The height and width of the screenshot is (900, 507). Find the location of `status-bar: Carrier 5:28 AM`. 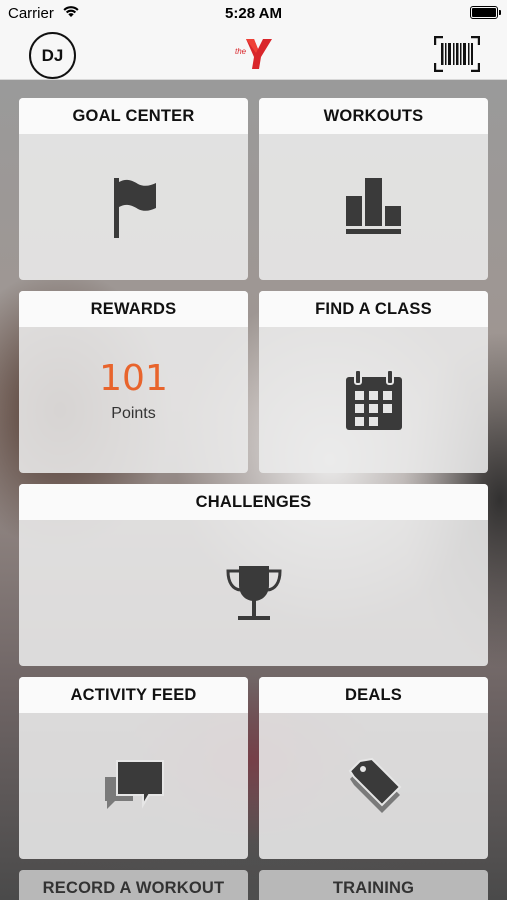

status-bar: Carrier 5:28 AM is located at coordinates (253, 14).